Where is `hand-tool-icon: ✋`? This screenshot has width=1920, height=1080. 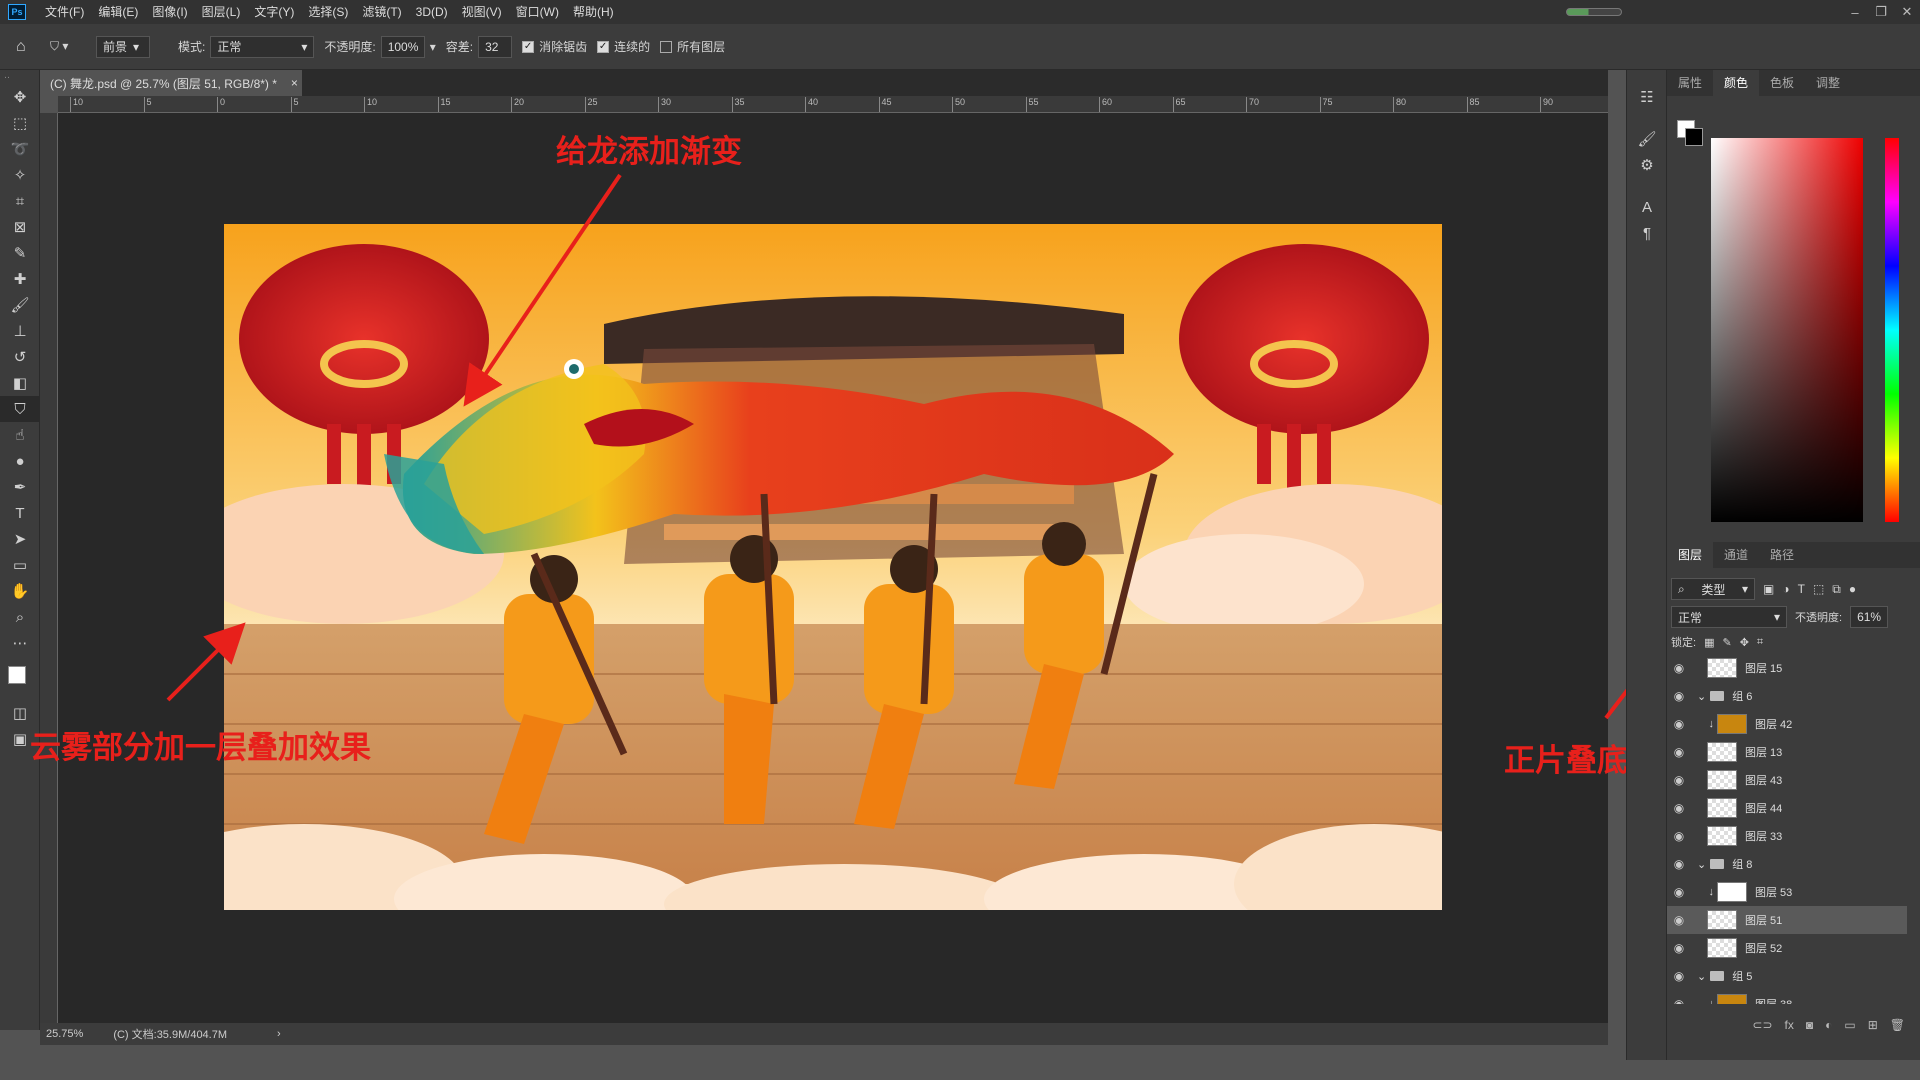 hand-tool-icon: ✋ is located at coordinates (20, 591).